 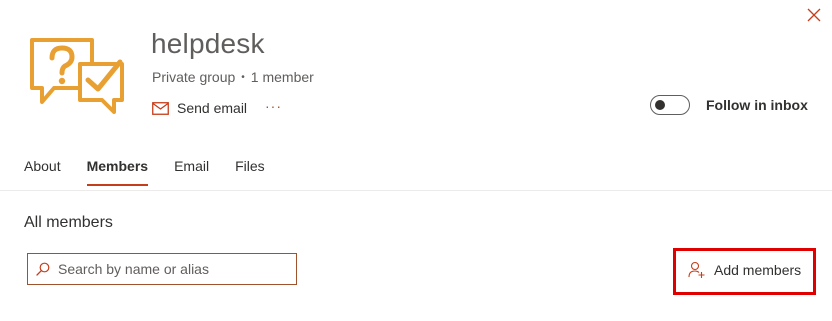 I want to click on more-options-button: ···, so click(x=273, y=106).